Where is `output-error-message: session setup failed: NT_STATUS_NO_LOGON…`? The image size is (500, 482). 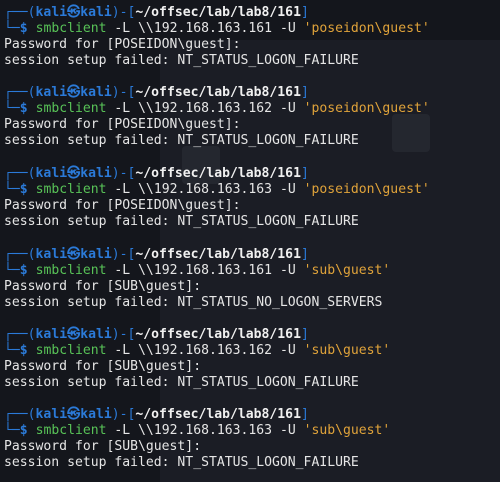
output-error-message: session setup failed: NT_STATUS_NO_LOGON… is located at coordinates (193, 302).